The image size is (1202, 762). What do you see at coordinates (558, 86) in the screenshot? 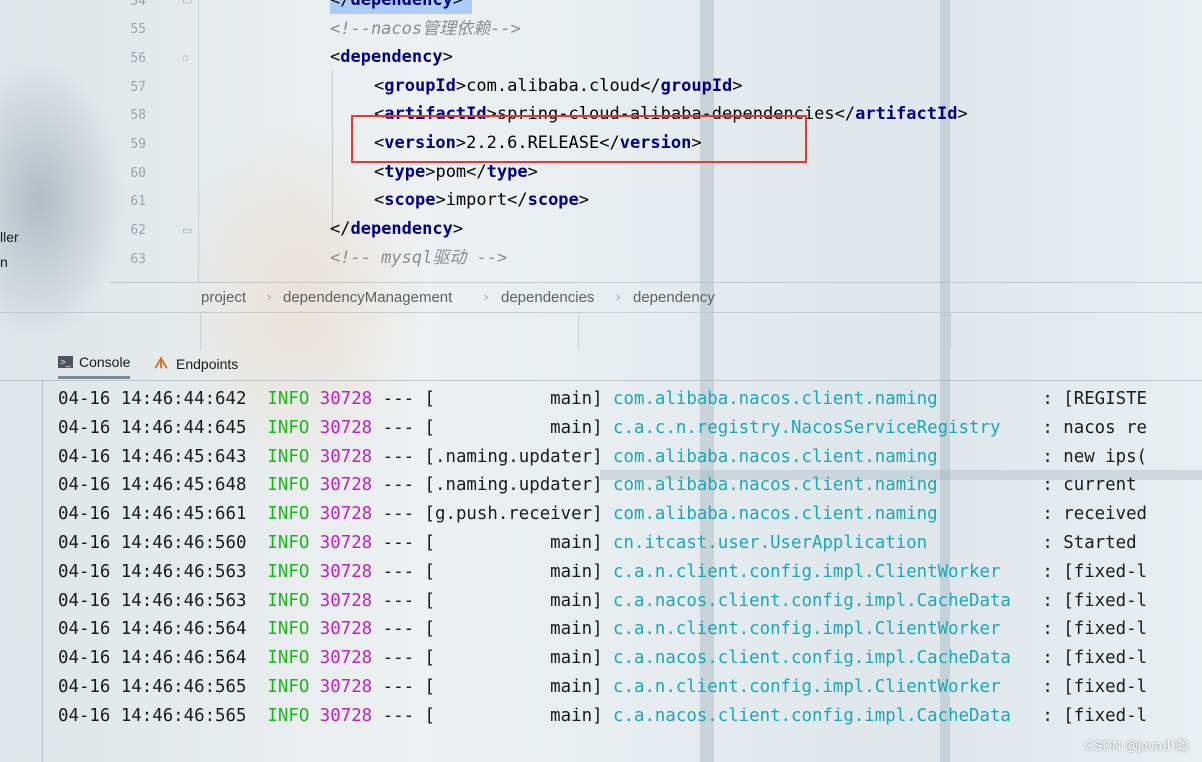
I see `code-line-57: <groupId>com.alibaba.cloud</groupId>` at bounding box center [558, 86].